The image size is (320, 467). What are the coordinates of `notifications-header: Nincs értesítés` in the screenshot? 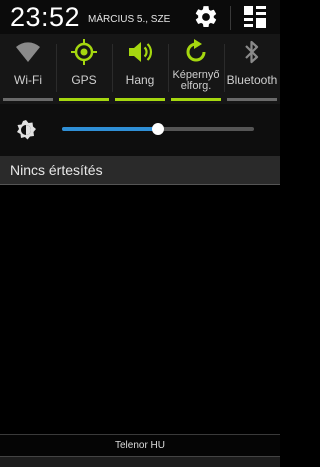 It's located at (140, 170).